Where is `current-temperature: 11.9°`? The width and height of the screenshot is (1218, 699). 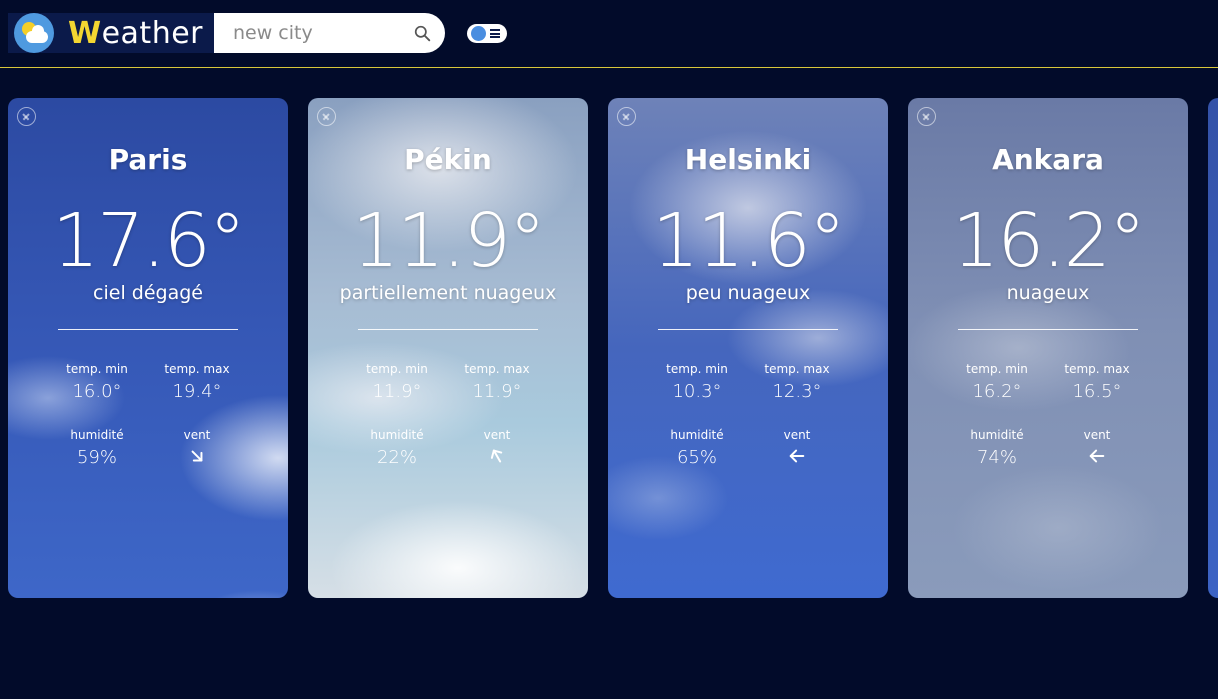 current-temperature: 11.9° is located at coordinates (449, 241).